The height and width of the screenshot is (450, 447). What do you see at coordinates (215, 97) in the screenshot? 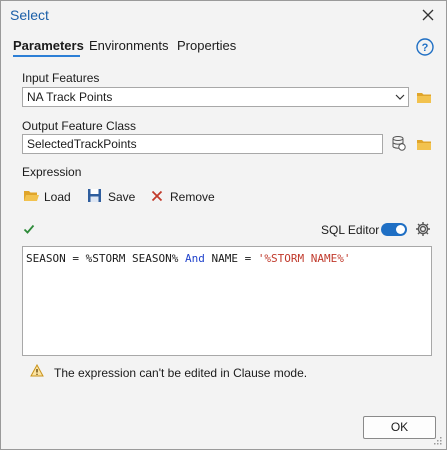
I see `input-features-dropdown: NA Track Points` at bounding box center [215, 97].